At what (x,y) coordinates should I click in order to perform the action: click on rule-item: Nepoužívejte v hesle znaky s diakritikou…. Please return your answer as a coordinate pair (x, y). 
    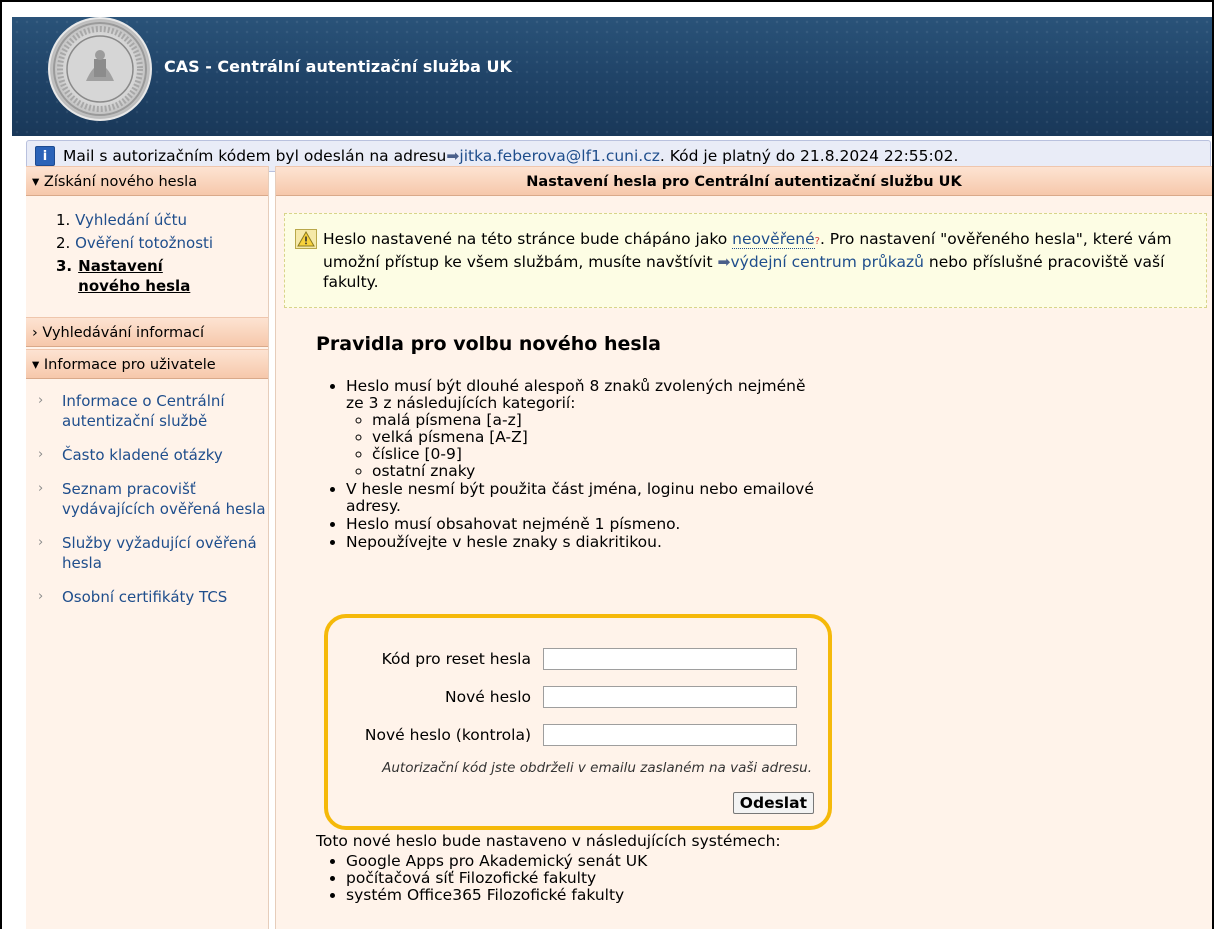
    Looking at the image, I should click on (581, 542).